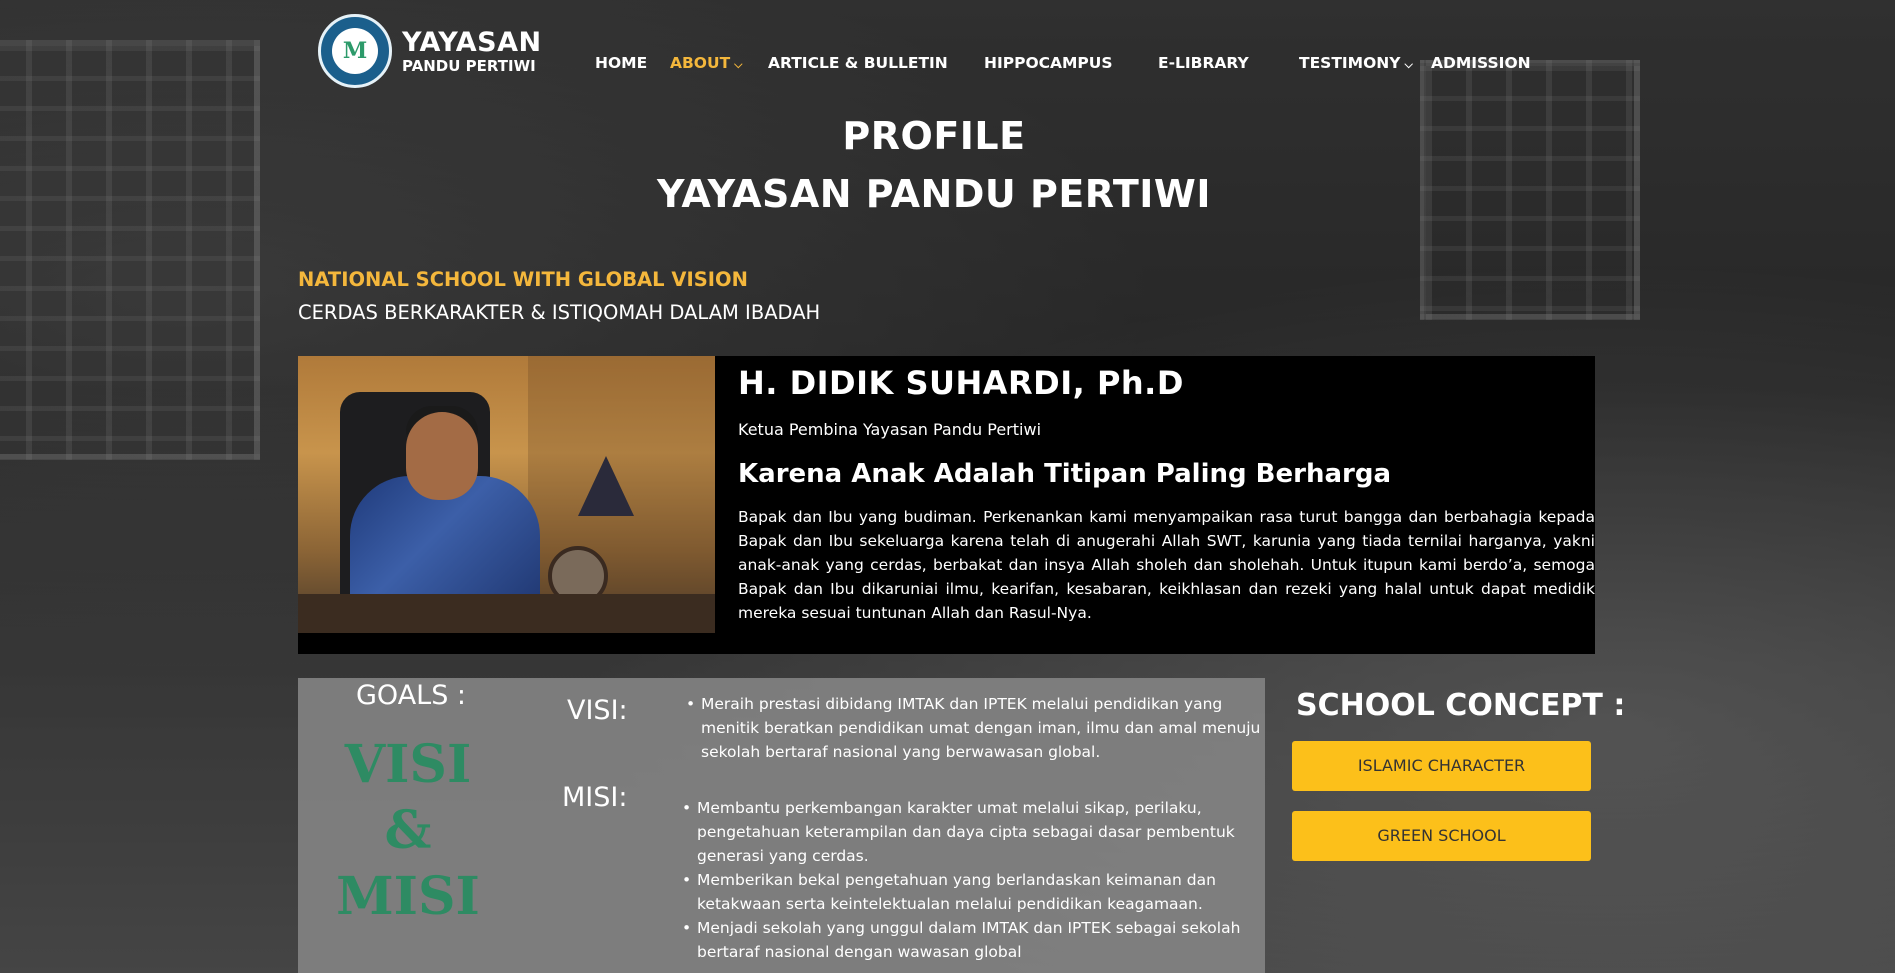 The image size is (1895, 973). Describe the element at coordinates (1048, 63) in the screenshot. I see `nav-hippocampus: HIPPOCAMPUS` at that location.